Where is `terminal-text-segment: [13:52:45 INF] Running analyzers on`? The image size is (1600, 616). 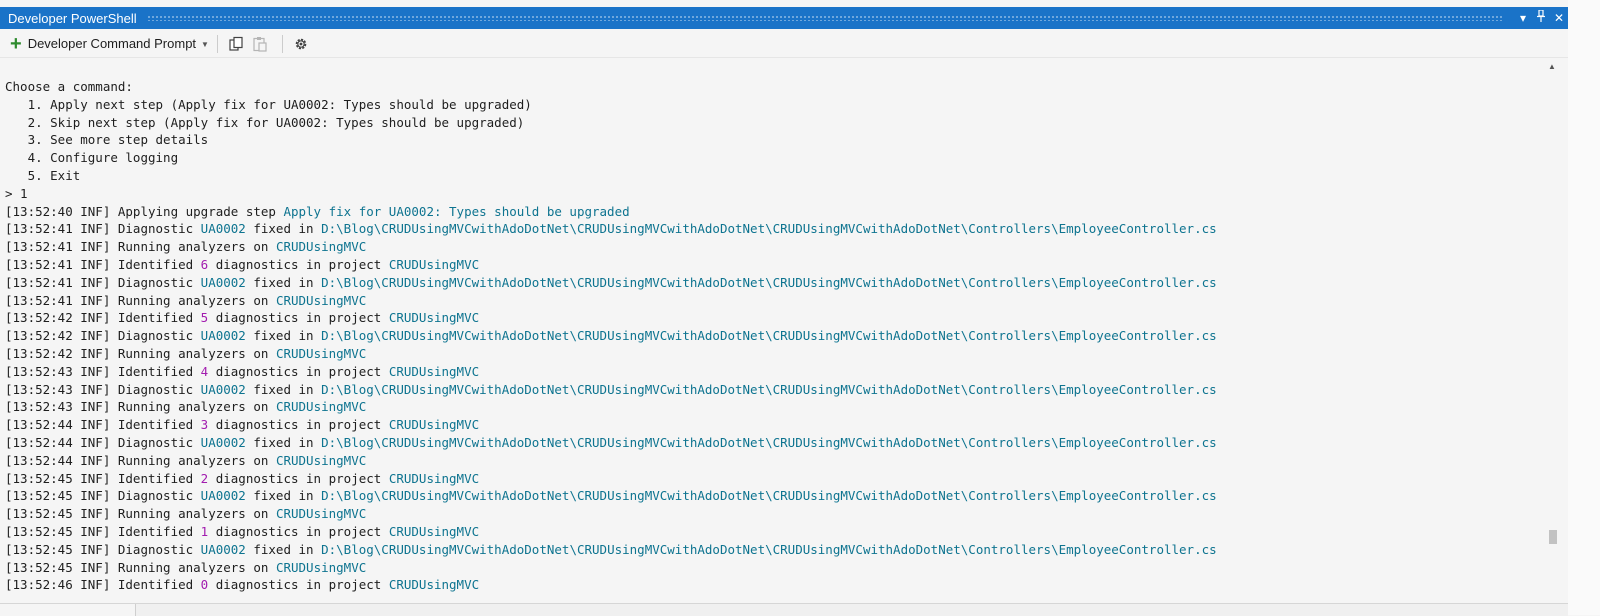 terminal-text-segment: [13:52:45 INF] Running analyzers on is located at coordinates (140, 514).